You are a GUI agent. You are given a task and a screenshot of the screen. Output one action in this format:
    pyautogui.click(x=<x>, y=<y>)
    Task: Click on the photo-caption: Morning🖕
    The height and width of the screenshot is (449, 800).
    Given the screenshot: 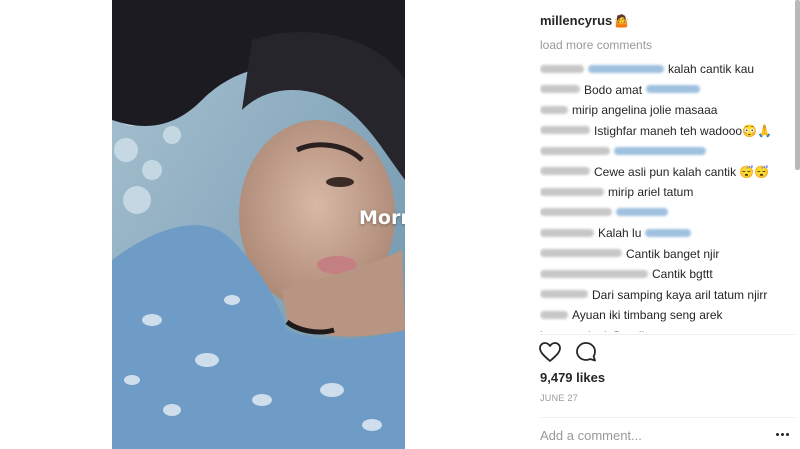 What is the action you would take?
    pyautogui.click(x=382, y=218)
    